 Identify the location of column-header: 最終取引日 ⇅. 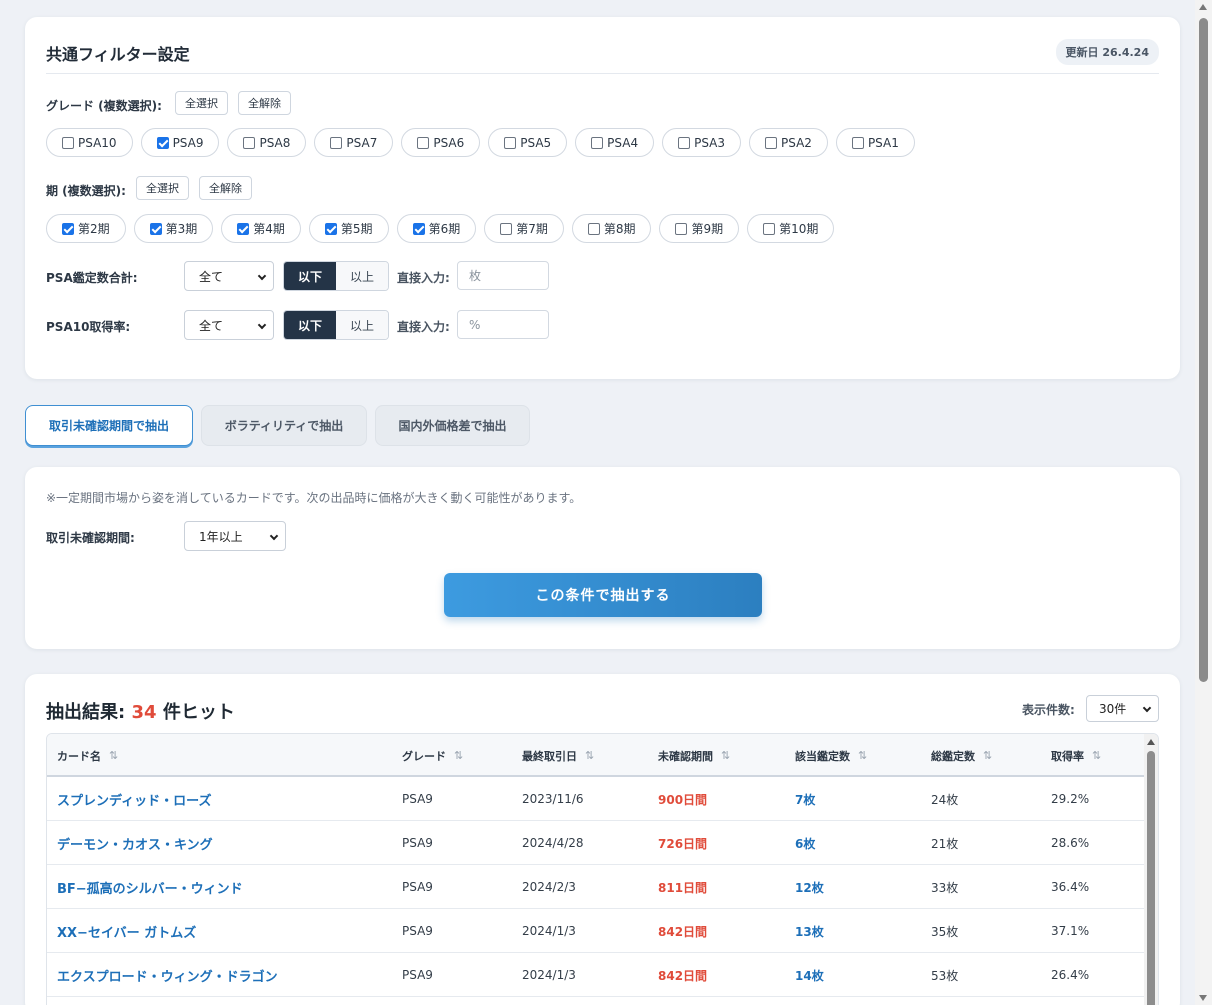
(558, 755).